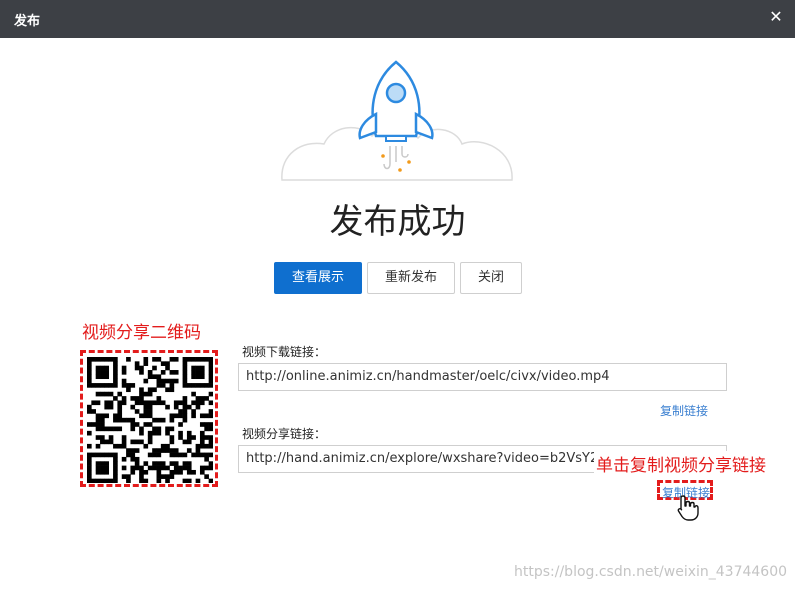 Image resolution: width=795 pixels, height=592 pixels. I want to click on republish-button: 重新发布, so click(411, 278).